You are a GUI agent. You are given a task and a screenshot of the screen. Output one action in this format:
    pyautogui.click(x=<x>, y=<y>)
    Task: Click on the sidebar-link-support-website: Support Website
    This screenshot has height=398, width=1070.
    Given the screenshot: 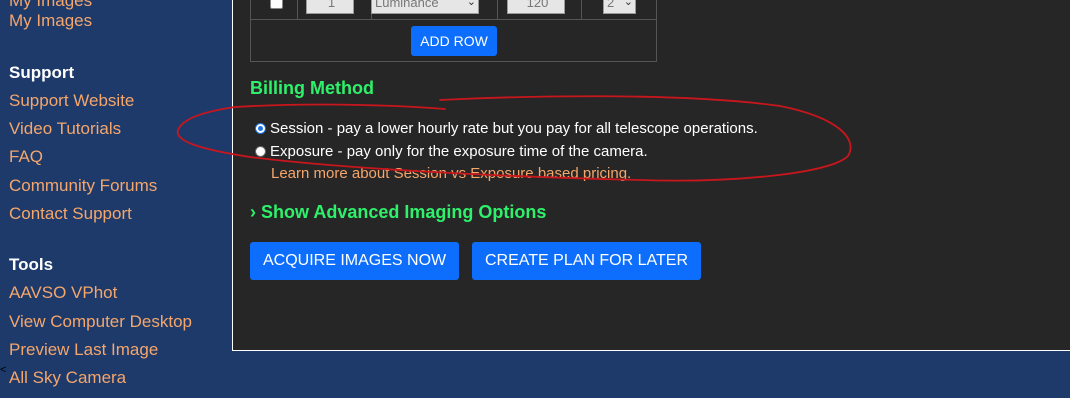 What is the action you would take?
    pyautogui.click(x=71, y=101)
    